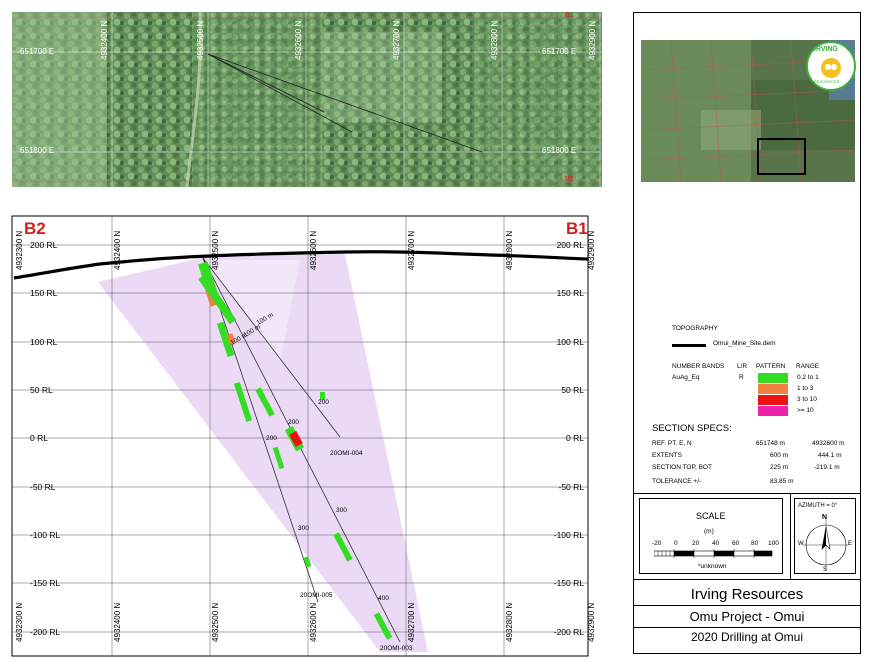 The image size is (875, 664). Describe the element at coordinates (782, 481) in the screenshot. I see `spec-value: 83.85 m` at that location.